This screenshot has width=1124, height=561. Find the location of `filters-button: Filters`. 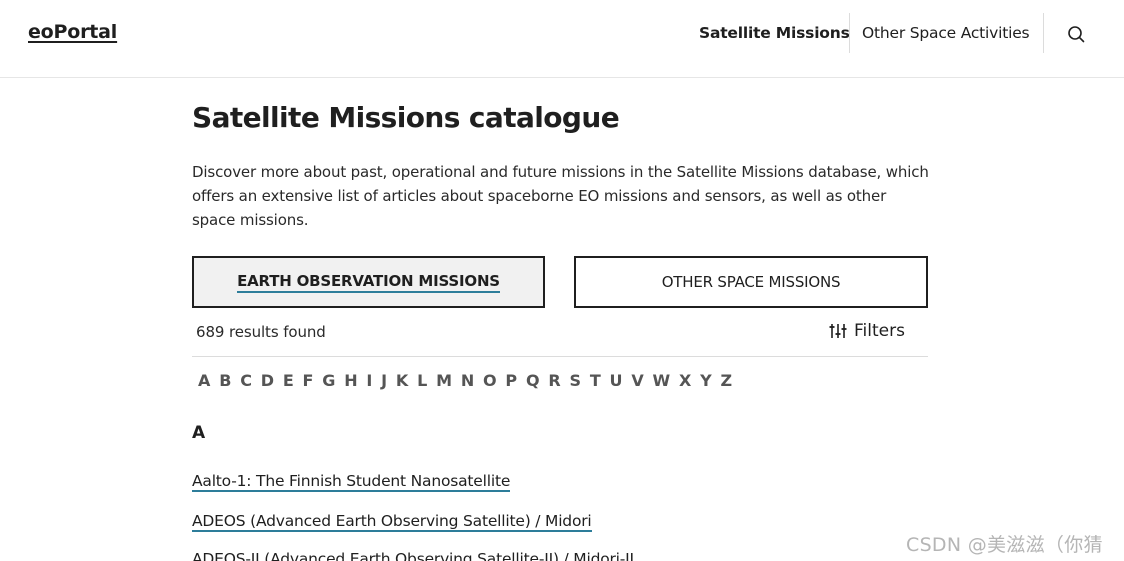

filters-button: Filters is located at coordinates (866, 331).